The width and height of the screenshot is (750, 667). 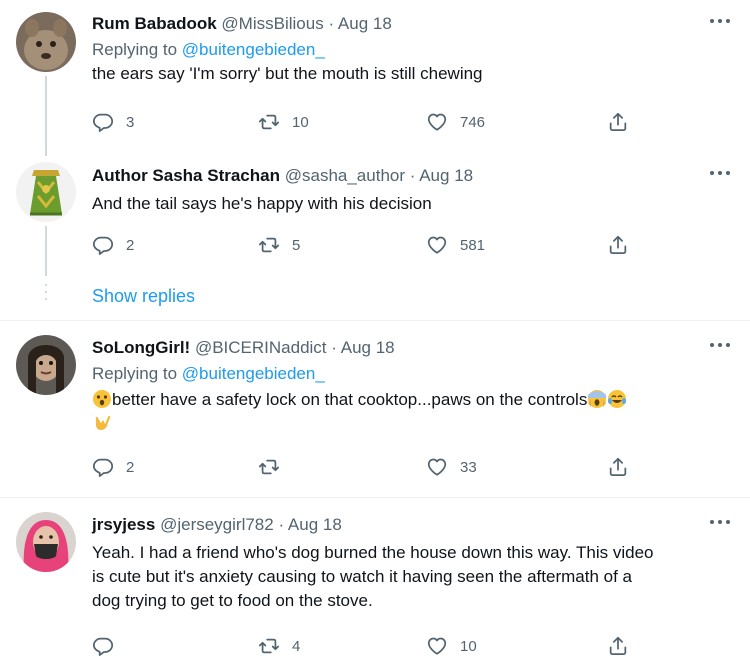 What do you see at coordinates (272, 23) in the screenshot?
I see `user-handle: @MissBilious` at bounding box center [272, 23].